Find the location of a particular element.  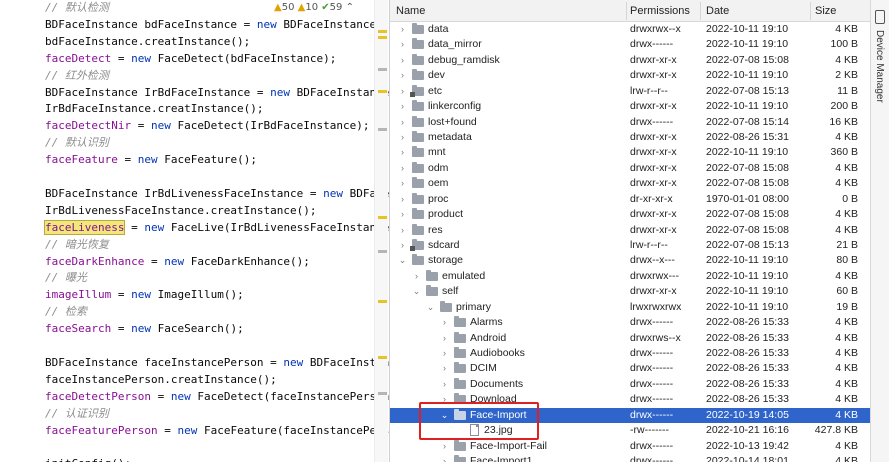

code-comment-line: // 默认检测 is located at coordinates (77, 8).